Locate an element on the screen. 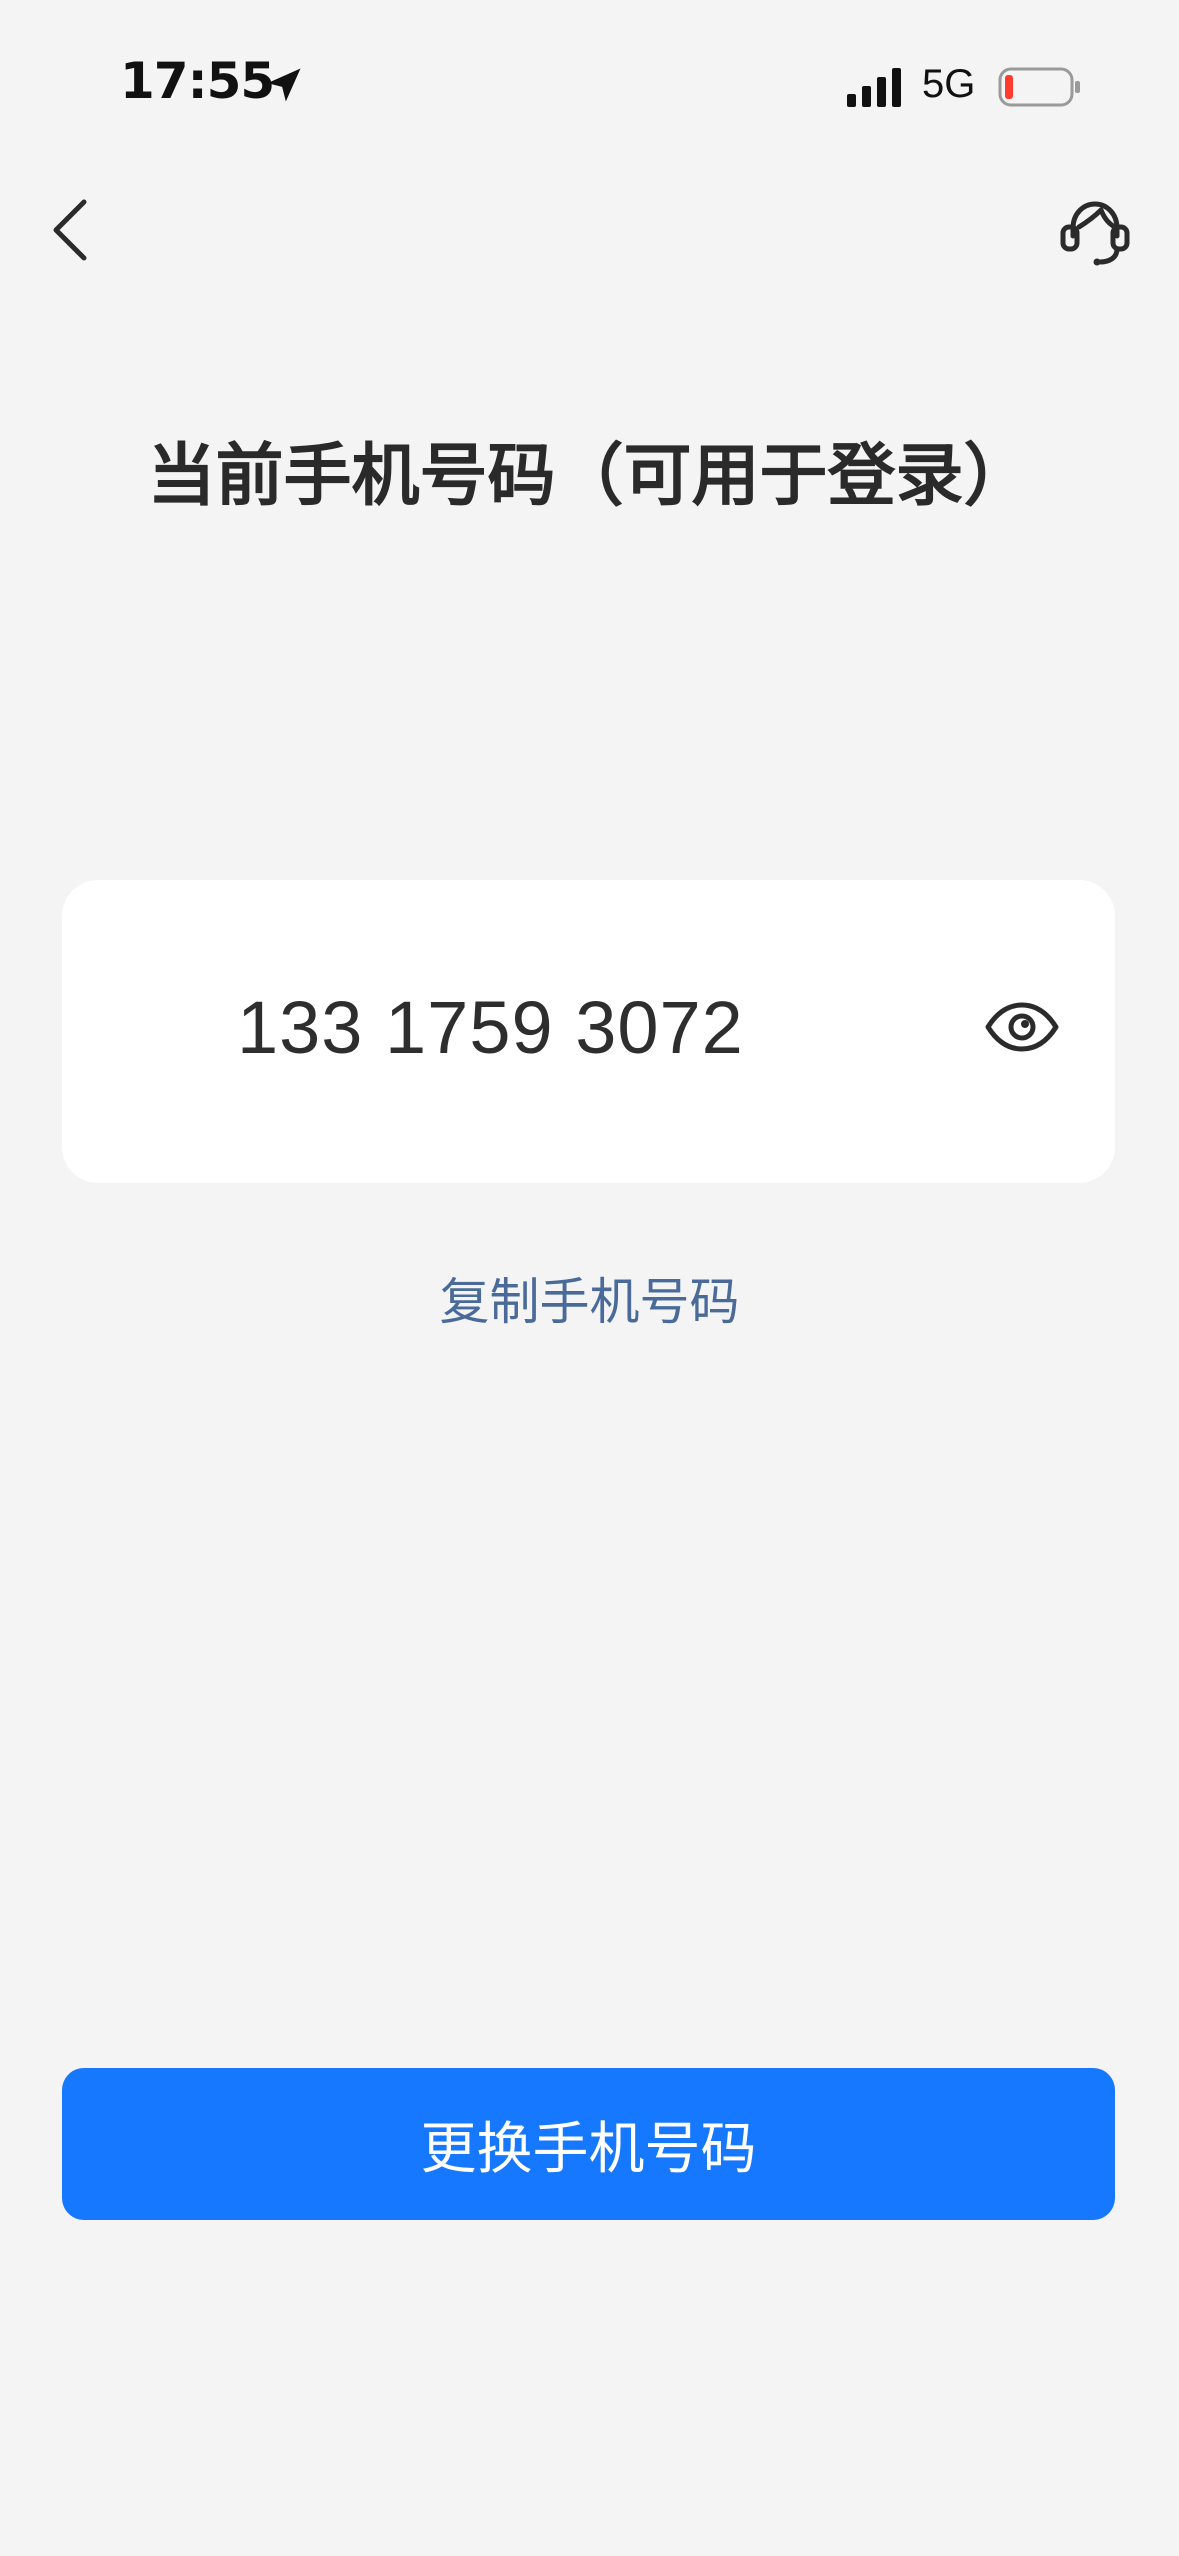  signal-icon is located at coordinates (874, 87).